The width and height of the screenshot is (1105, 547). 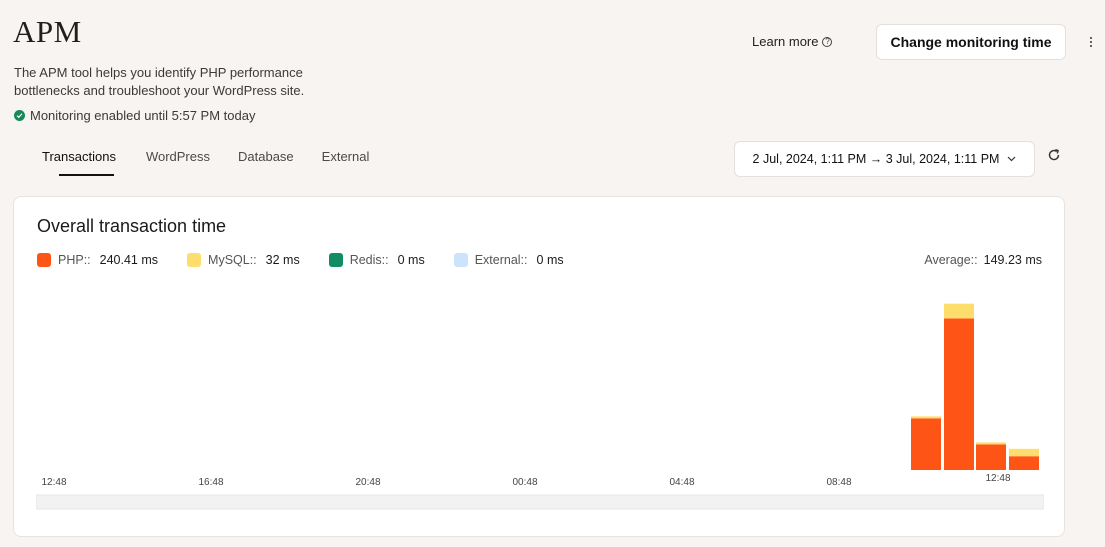 What do you see at coordinates (19, 115) in the screenshot?
I see `check-circle-icon` at bounding box center [19, 115].